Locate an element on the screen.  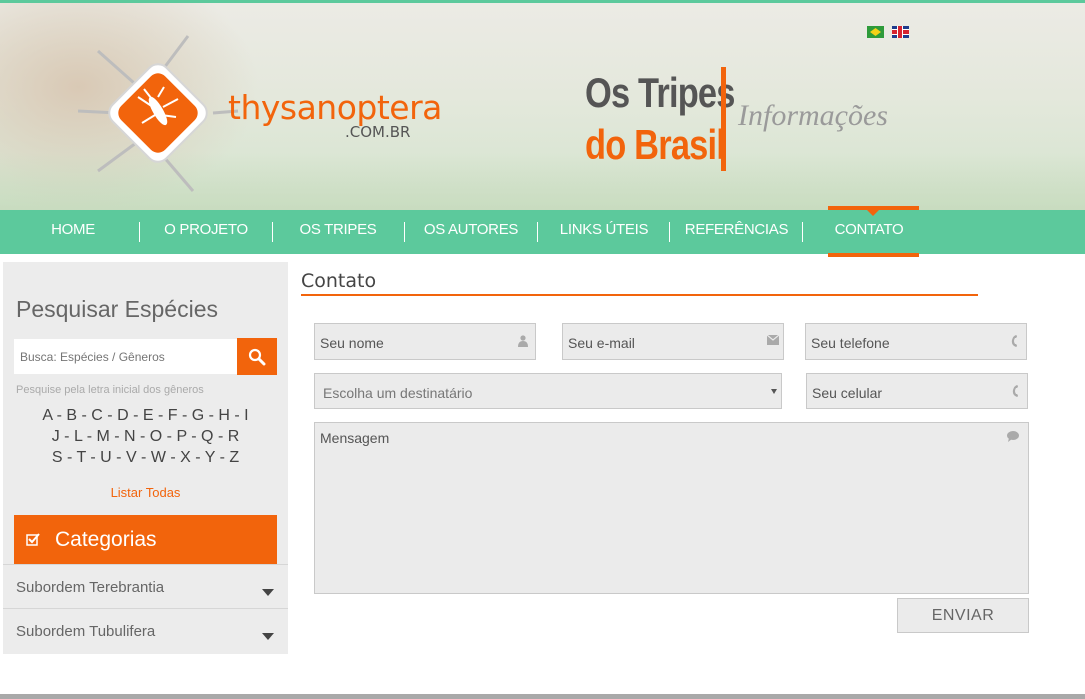
recipient-placeholder: Escolha um destinatário is located at coordinates (398, 393).